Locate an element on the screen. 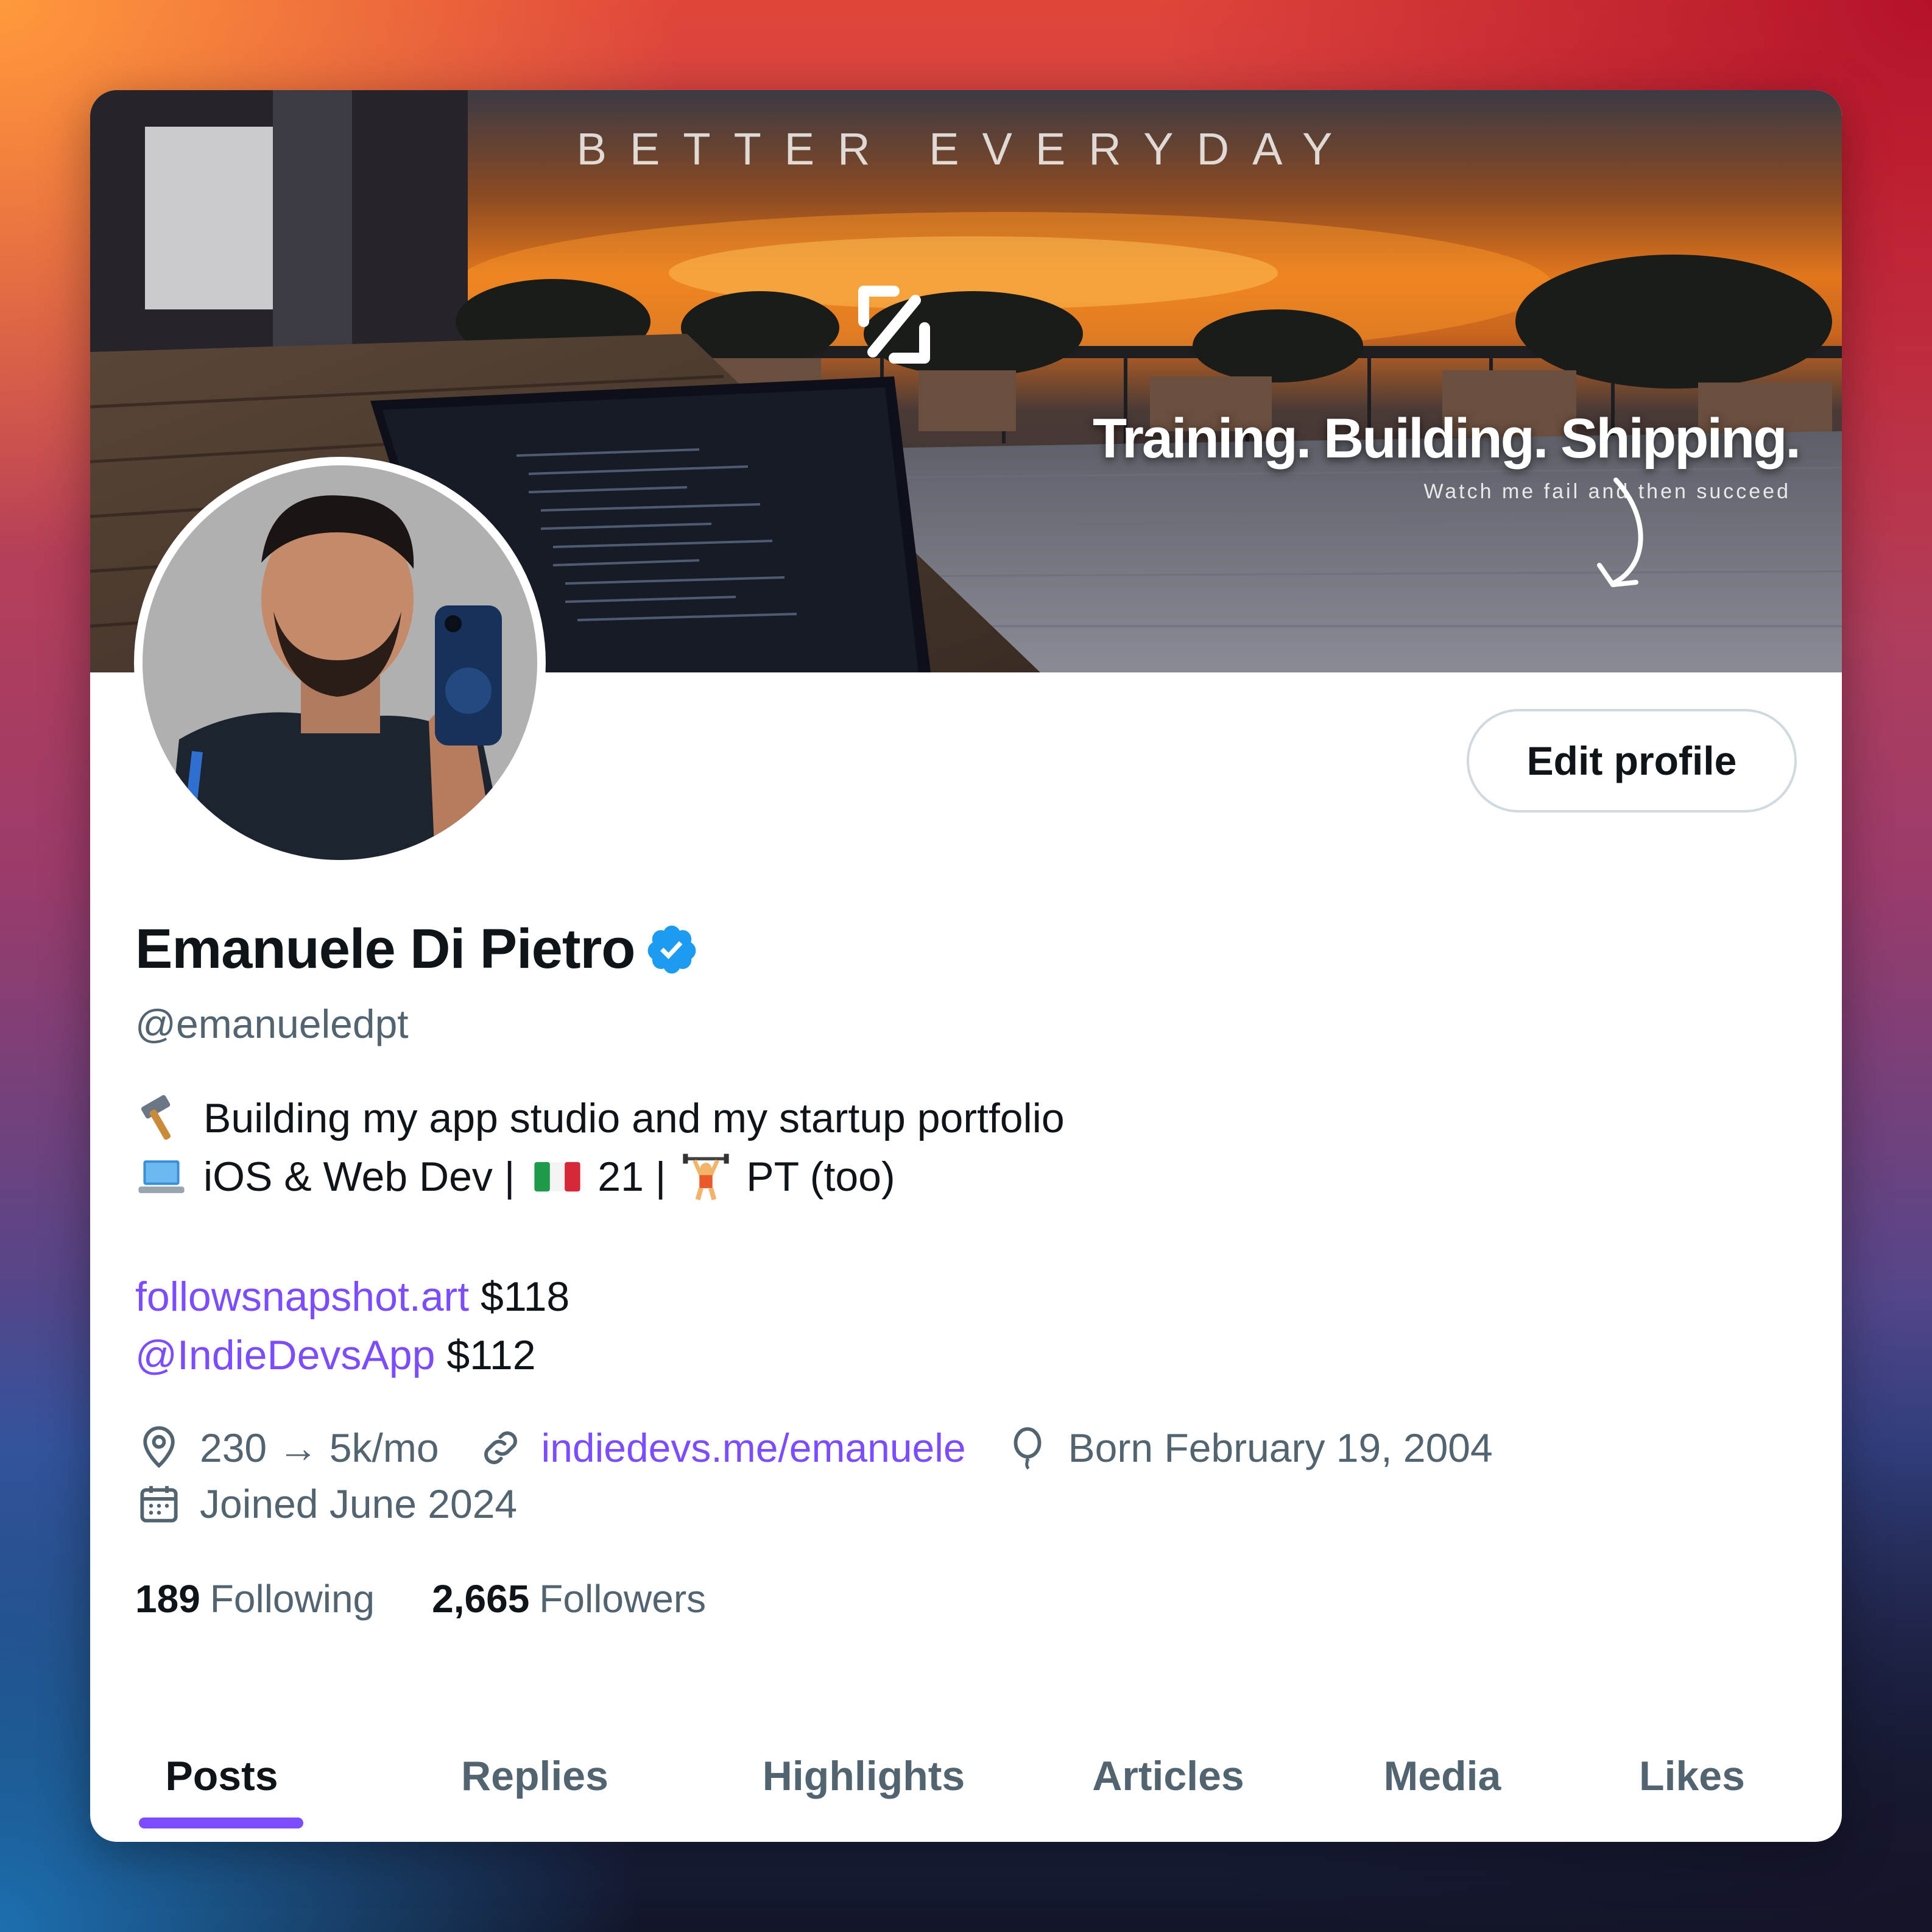 Image resolution: width=1932 pixels, height=1932 pixels. website-link: indiedevs.me/emanuele is located at coordinates (753, 1448).